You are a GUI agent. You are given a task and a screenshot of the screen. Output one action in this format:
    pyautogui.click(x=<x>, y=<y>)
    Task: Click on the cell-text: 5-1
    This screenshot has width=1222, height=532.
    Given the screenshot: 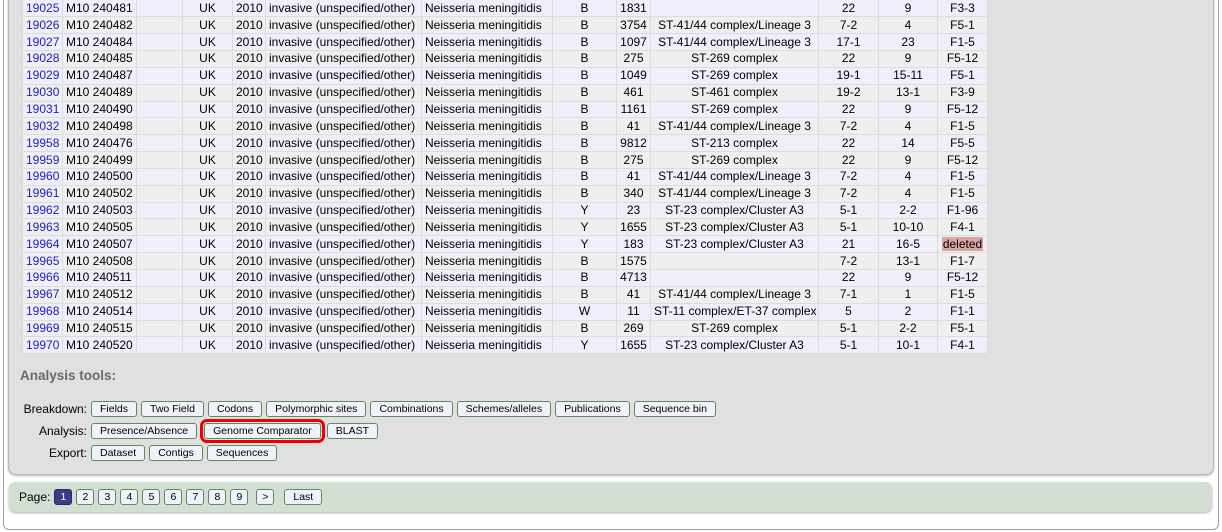 What is the action you would take?
    pyautogui.click(x=848, y=210)
    